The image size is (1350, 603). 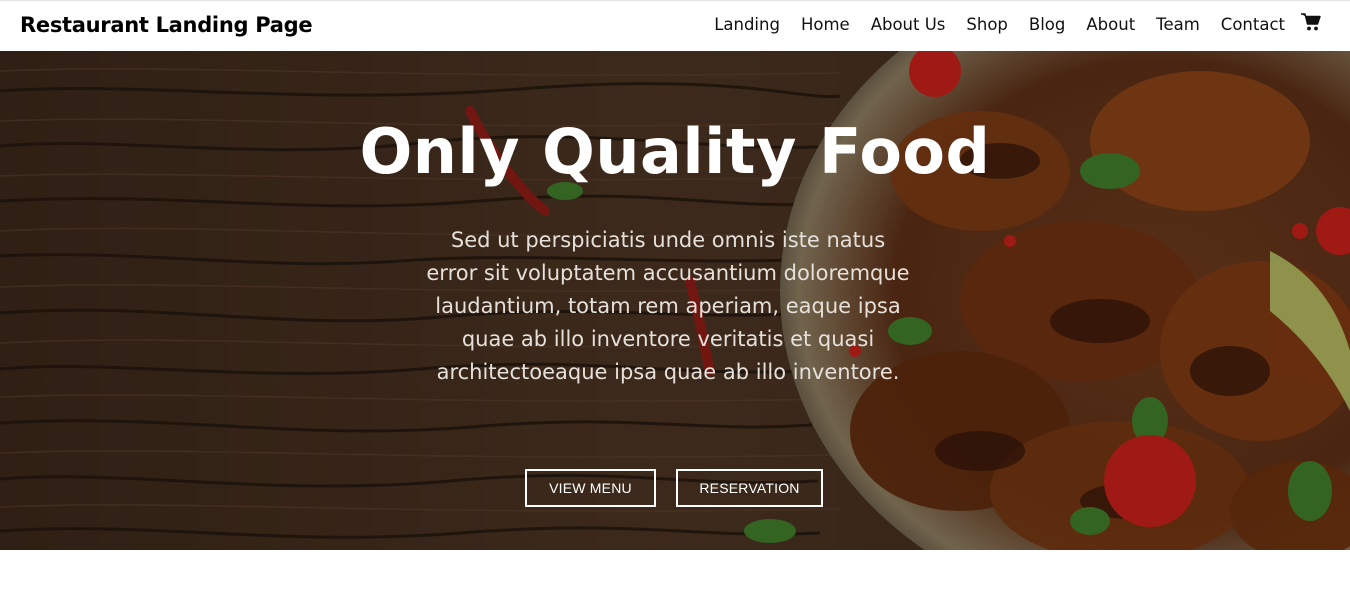 I want to click on nav-shop: Shop, so click(x=987, y=24).